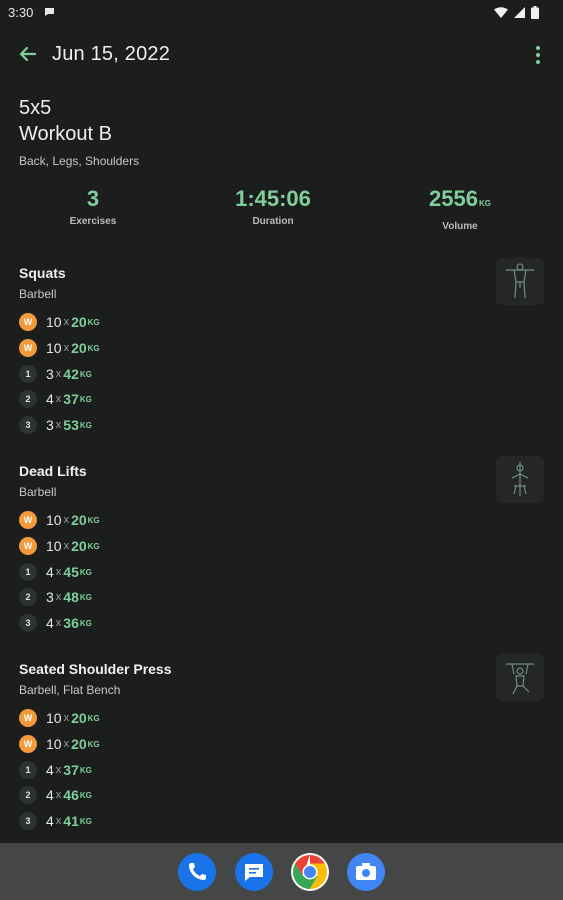 The height and width of the screenshot is (900, 563). I want to click on set-number-badge: 1, so click(28, 572).